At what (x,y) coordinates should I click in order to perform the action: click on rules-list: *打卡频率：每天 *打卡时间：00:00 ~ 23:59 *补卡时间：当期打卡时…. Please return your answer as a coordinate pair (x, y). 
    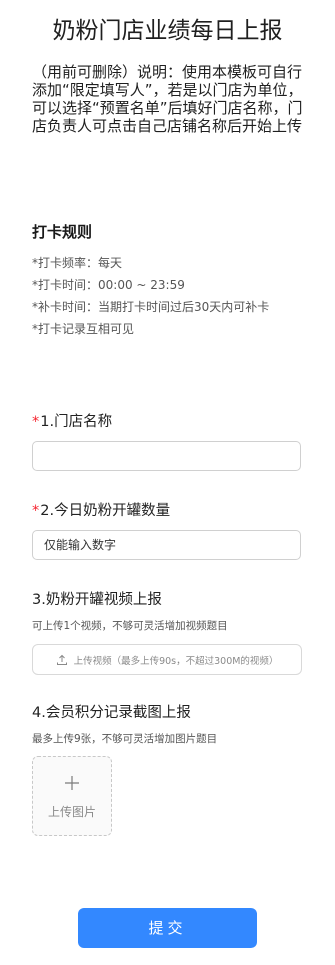
    Looking at the image, I should click on (166, 296).